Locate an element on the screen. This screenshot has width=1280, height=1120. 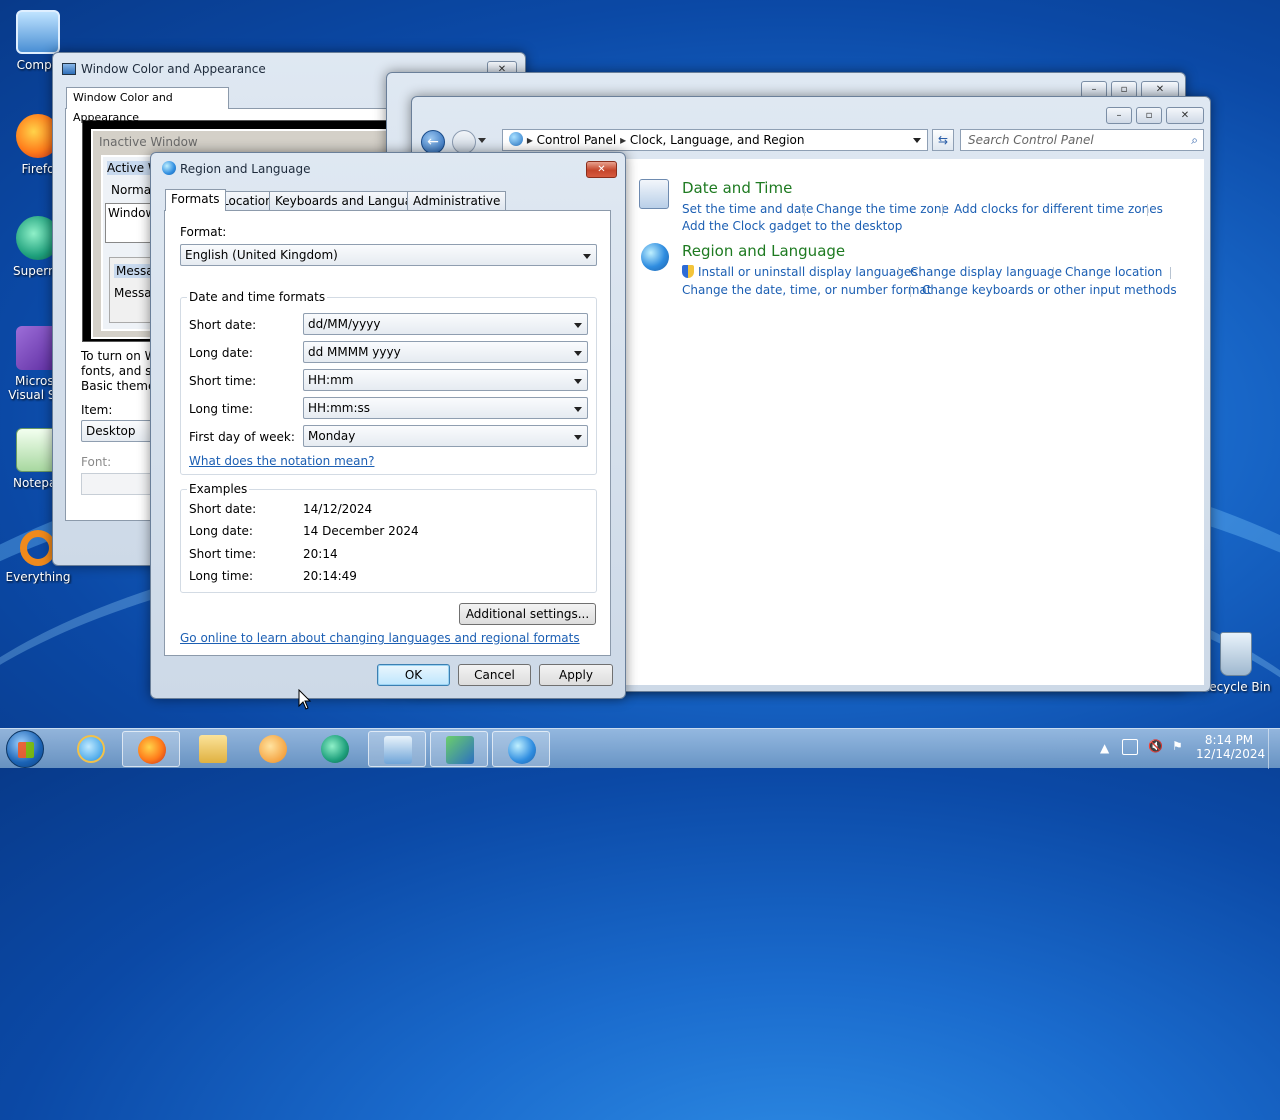
address-dropdown-icon is located at coordinates (917, 140).